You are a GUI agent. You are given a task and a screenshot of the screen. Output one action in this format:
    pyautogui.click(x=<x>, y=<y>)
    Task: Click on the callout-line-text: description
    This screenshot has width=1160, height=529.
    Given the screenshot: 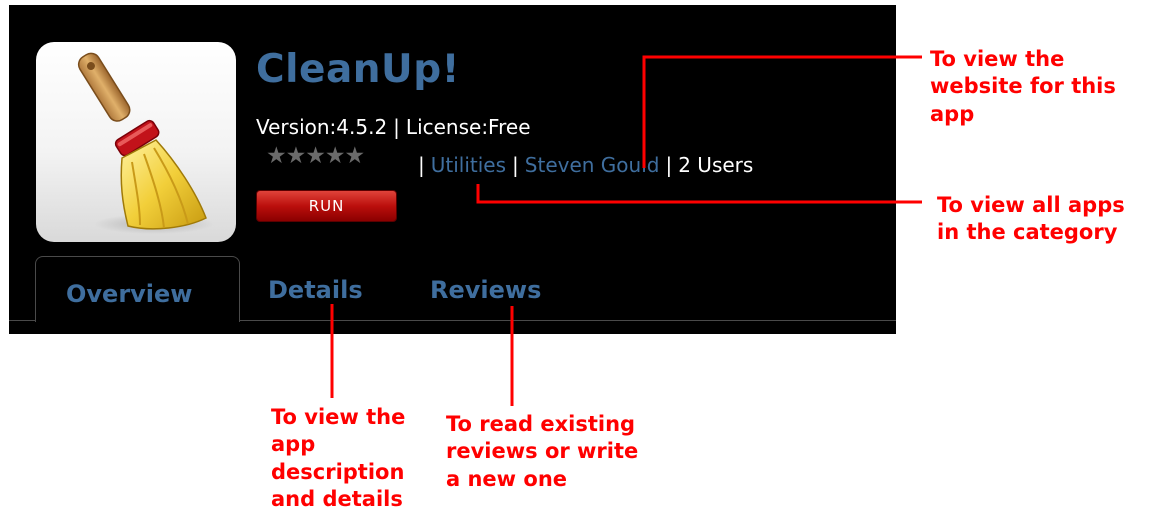 What is the action you would take?
    pyautogui.click(x=338, y=471)
    